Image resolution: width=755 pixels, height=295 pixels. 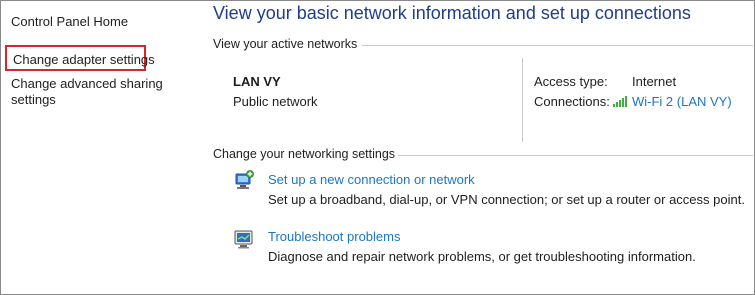 I want to click on active-networks-divider, so click(x=557, y=45).